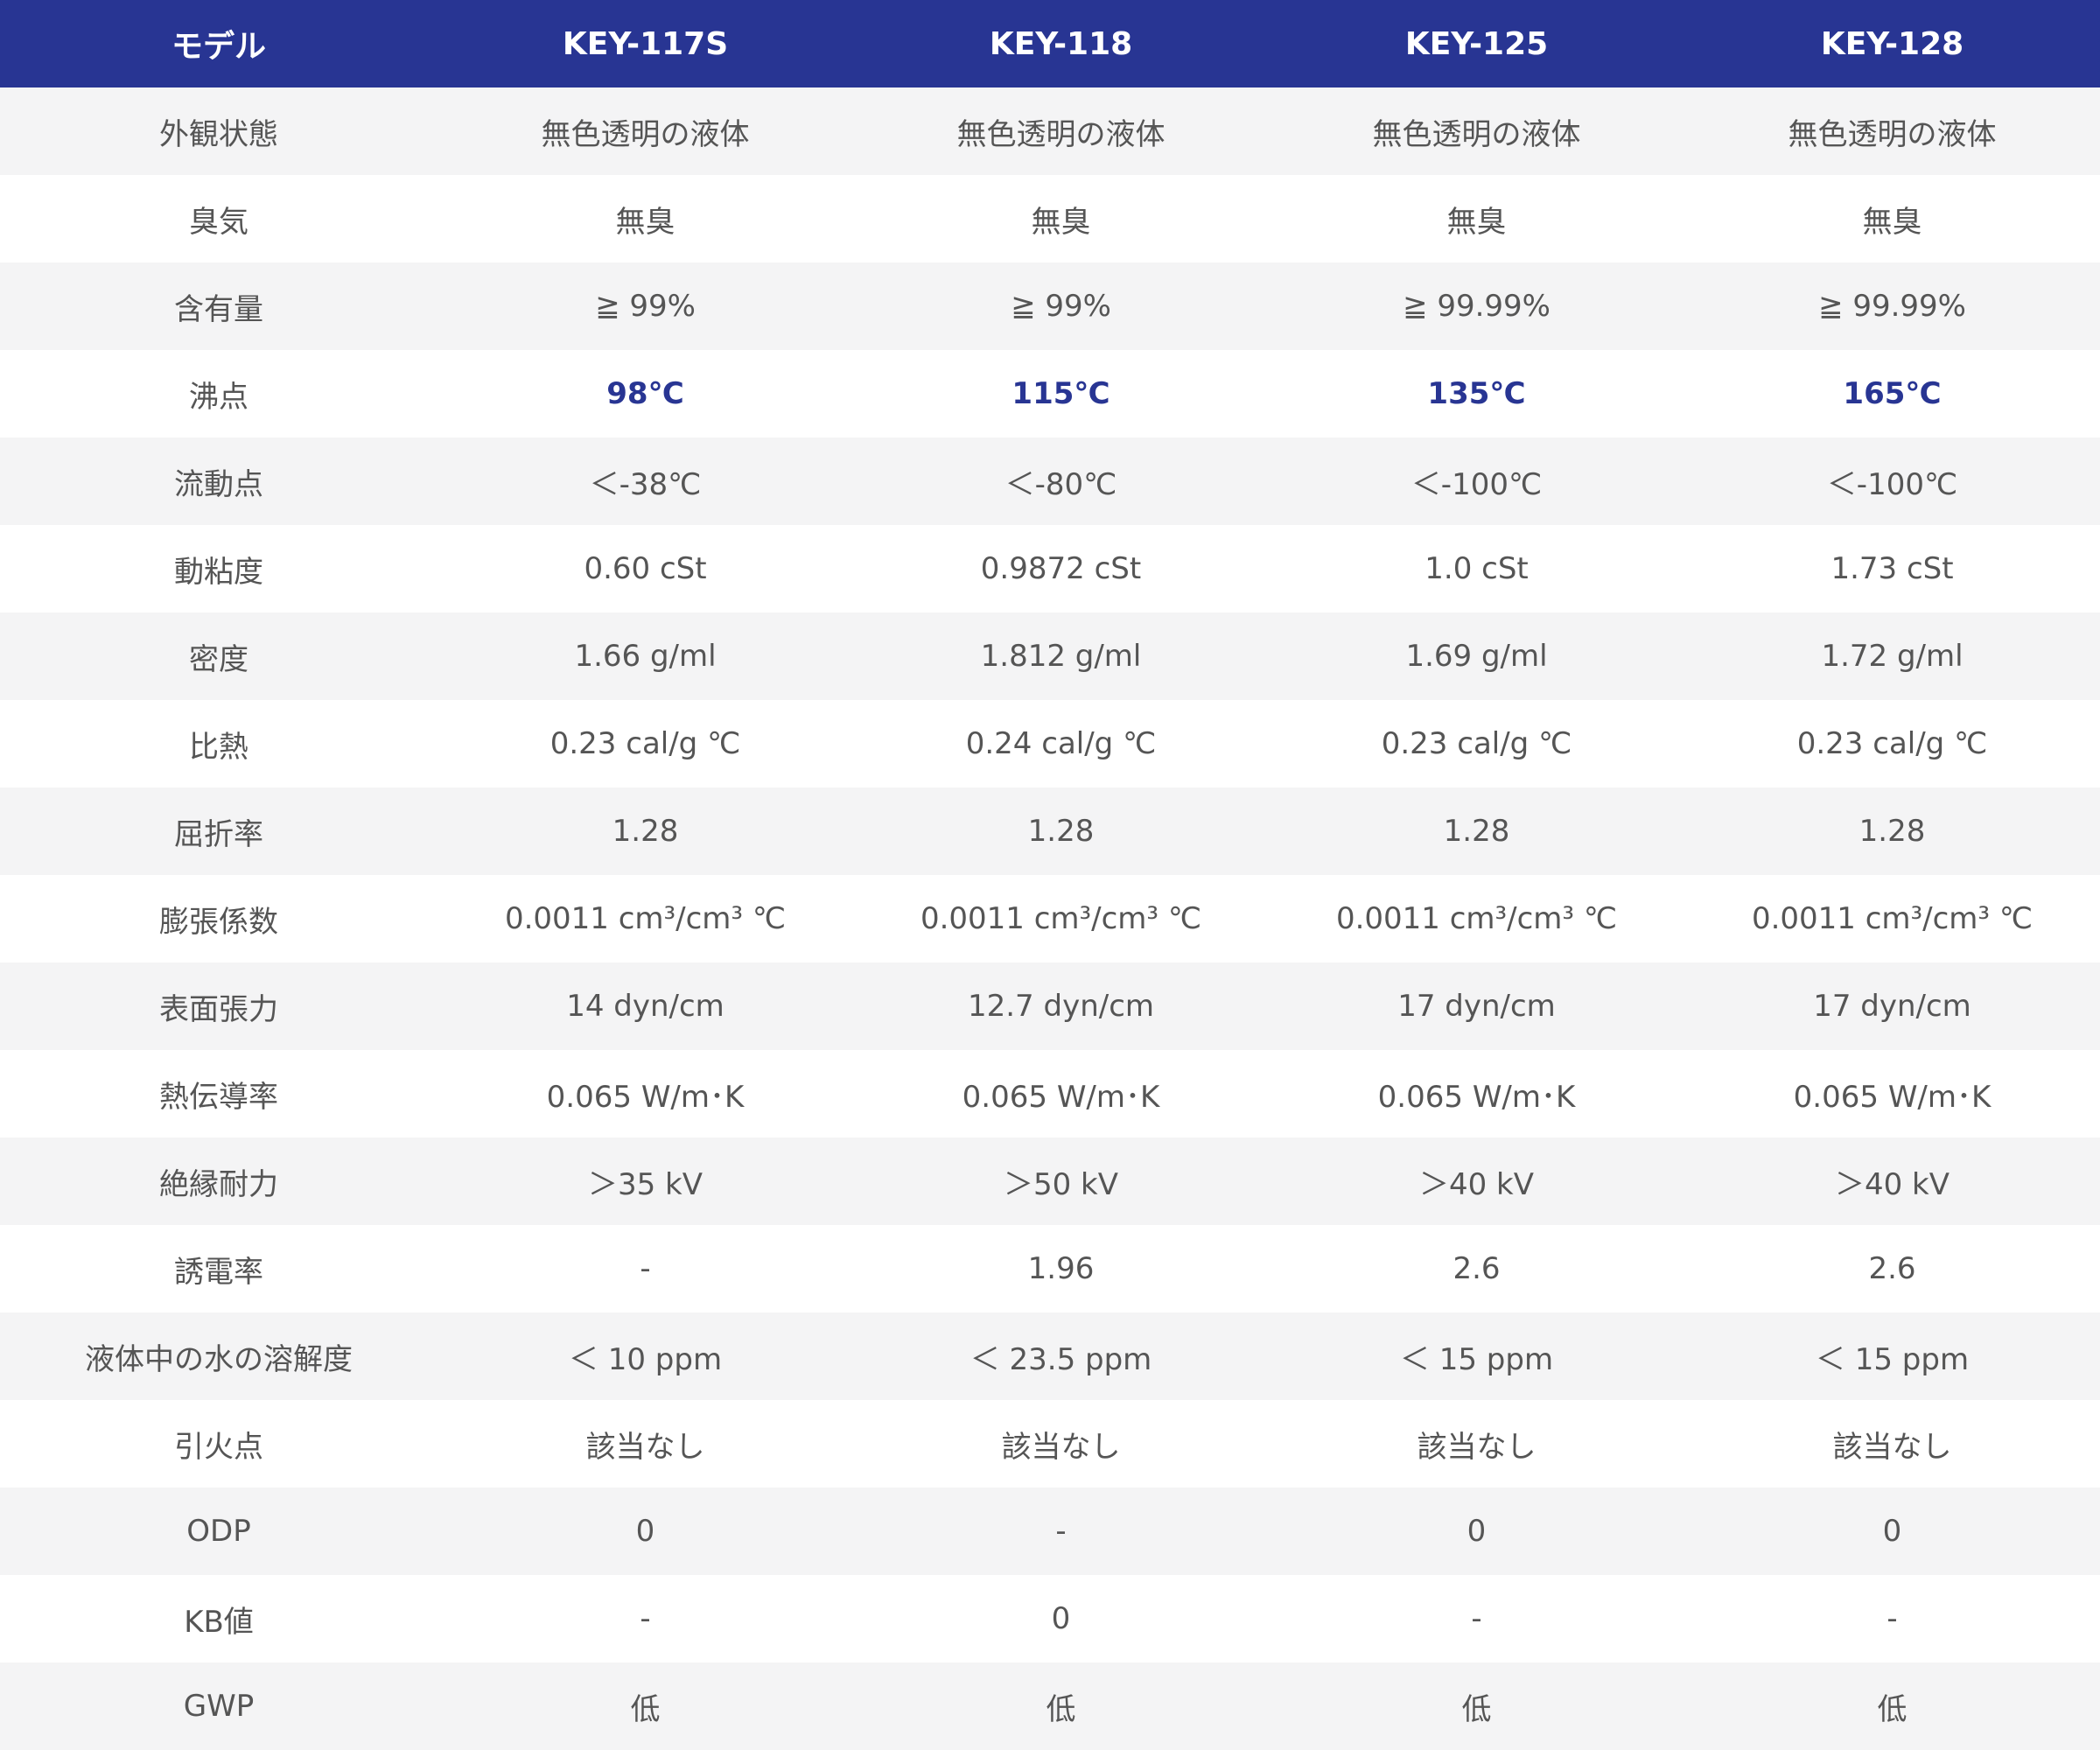  What do you see at coordinates (218, 47) in the screenshot?
I see `header-cell-model: モデル` at bounding box center [218, 47].